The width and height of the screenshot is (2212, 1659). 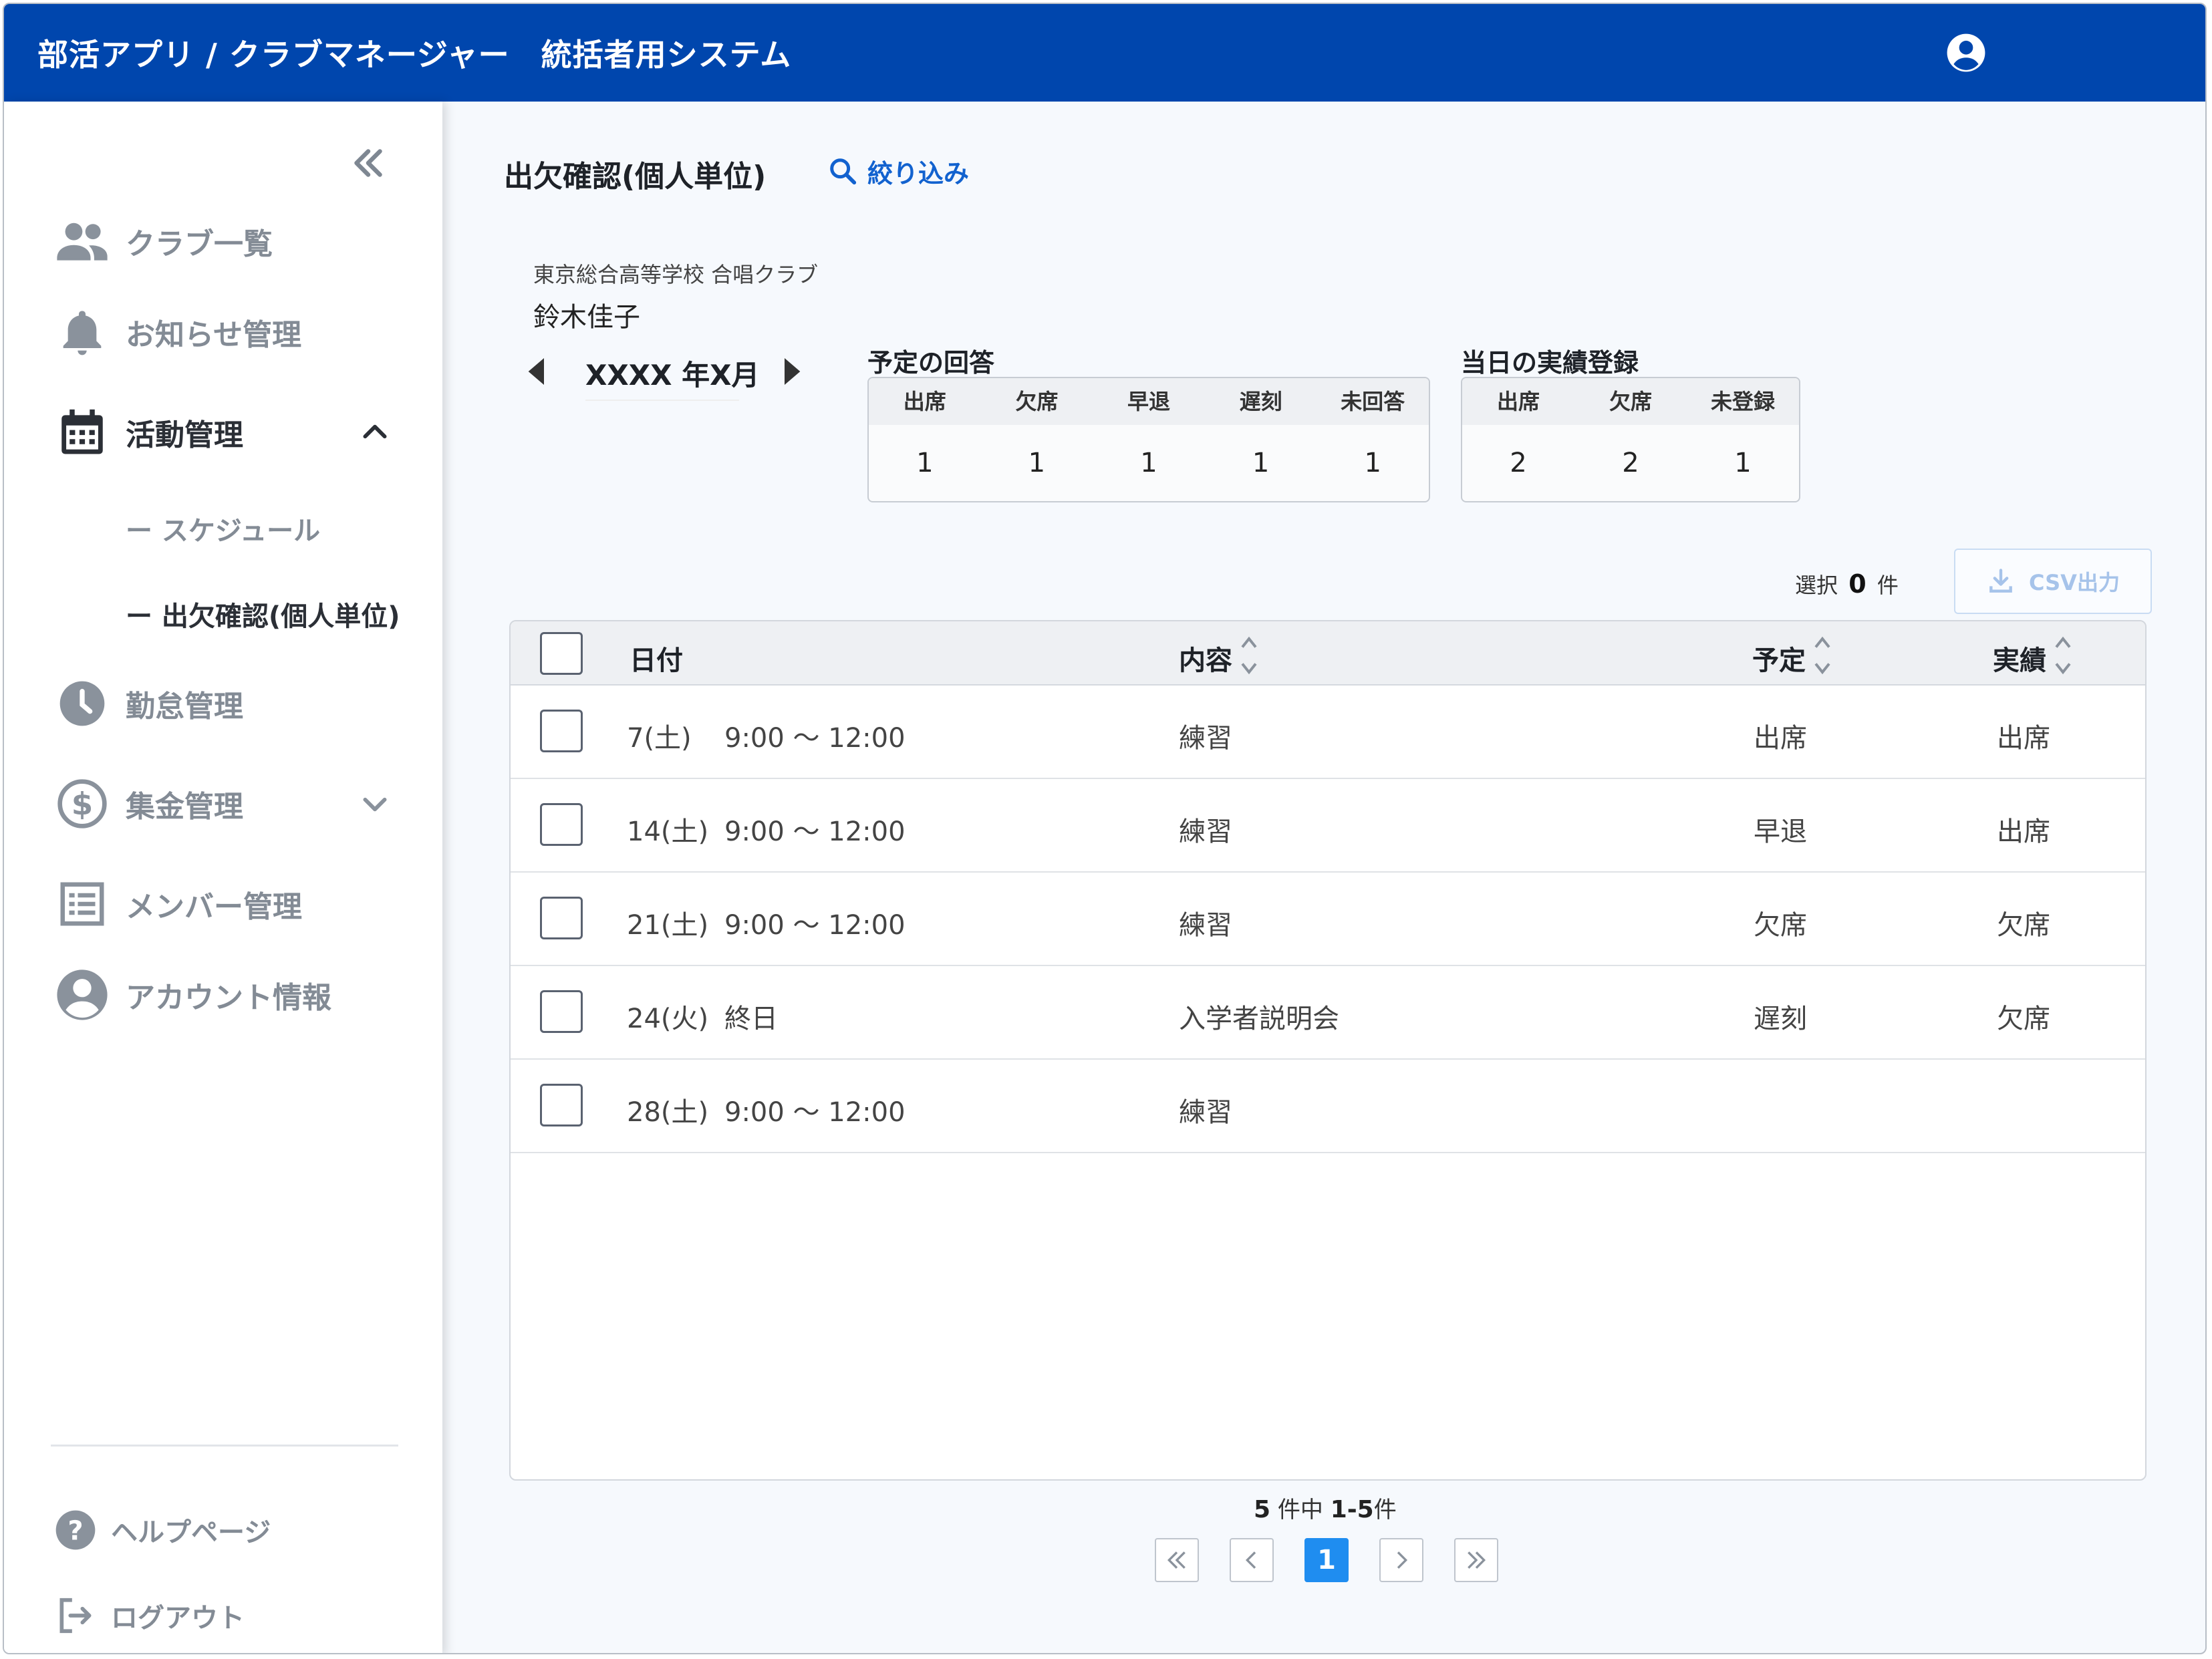 I want to click on table-row: 7(土) 9:00 〜 12:00 練習 出席 出席, so click(x=1328, y=732).